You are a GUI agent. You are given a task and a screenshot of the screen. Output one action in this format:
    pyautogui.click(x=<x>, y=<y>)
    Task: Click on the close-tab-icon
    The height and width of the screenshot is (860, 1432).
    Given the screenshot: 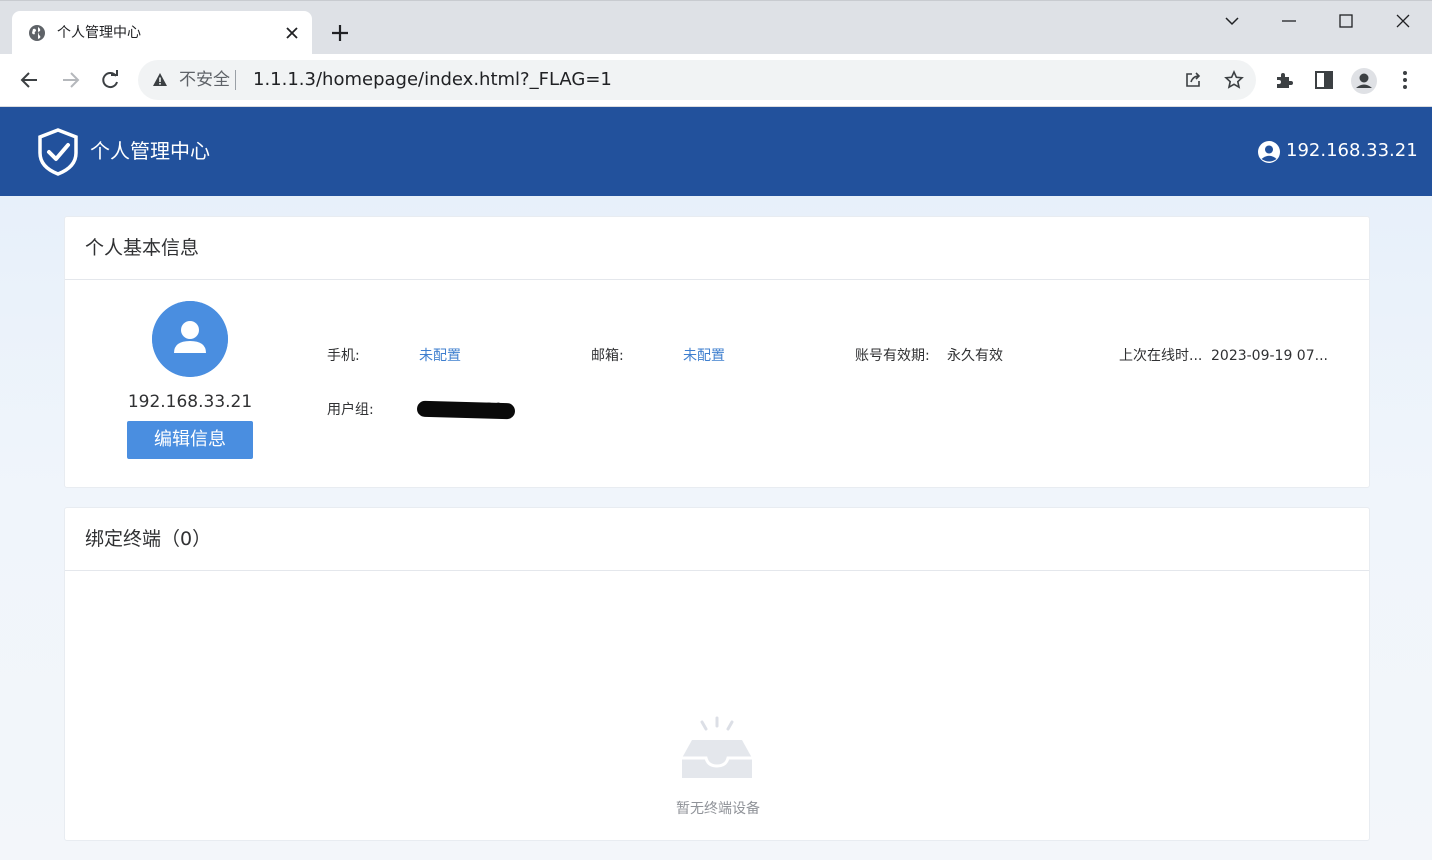 What is the action you would take?
    pyautogui.click(x=292, y=33)
    